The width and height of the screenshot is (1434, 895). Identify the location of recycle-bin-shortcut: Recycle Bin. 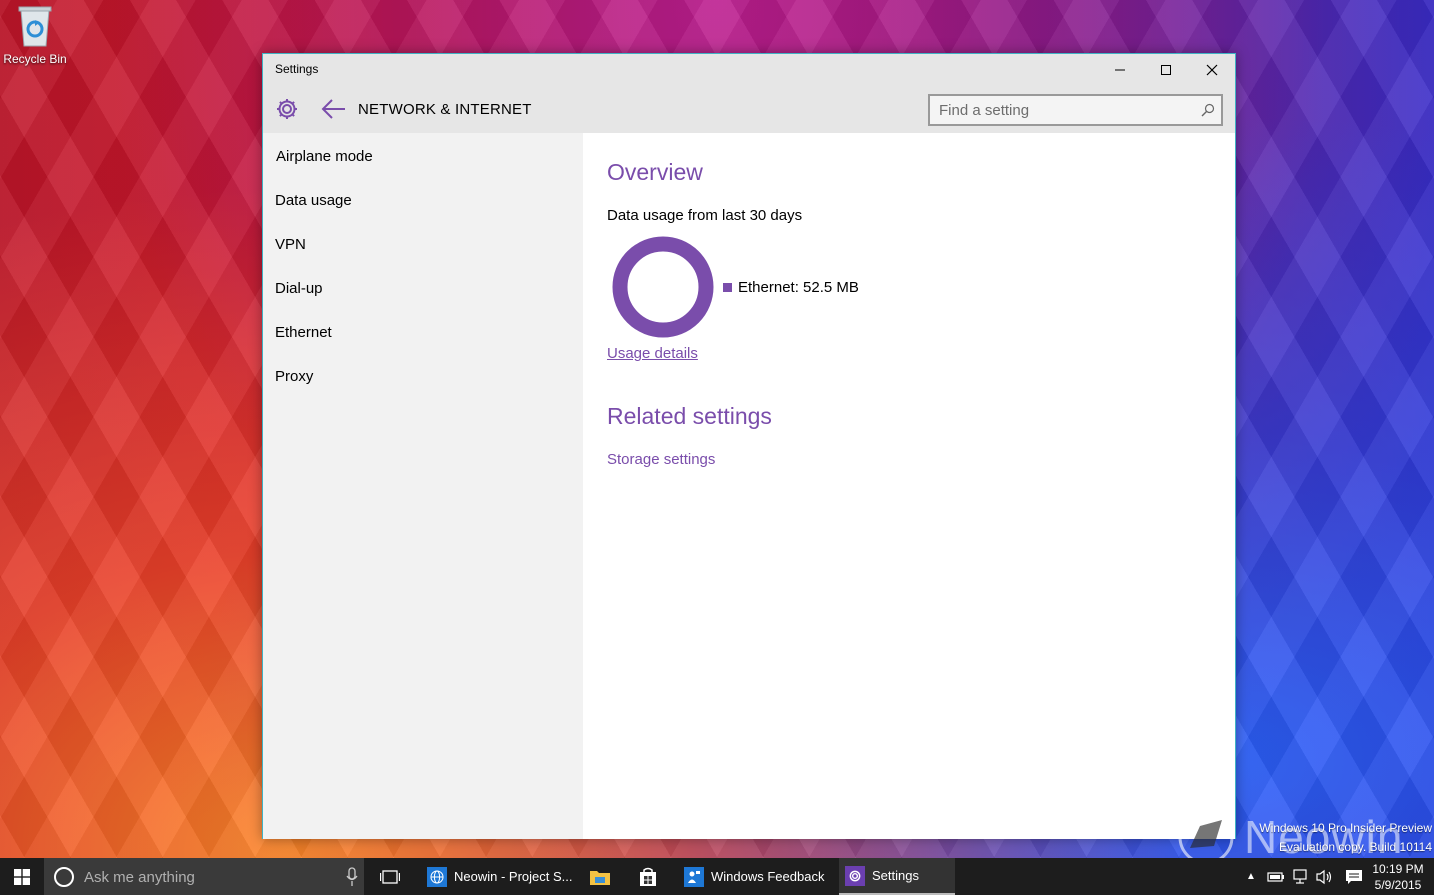
(35, 35).